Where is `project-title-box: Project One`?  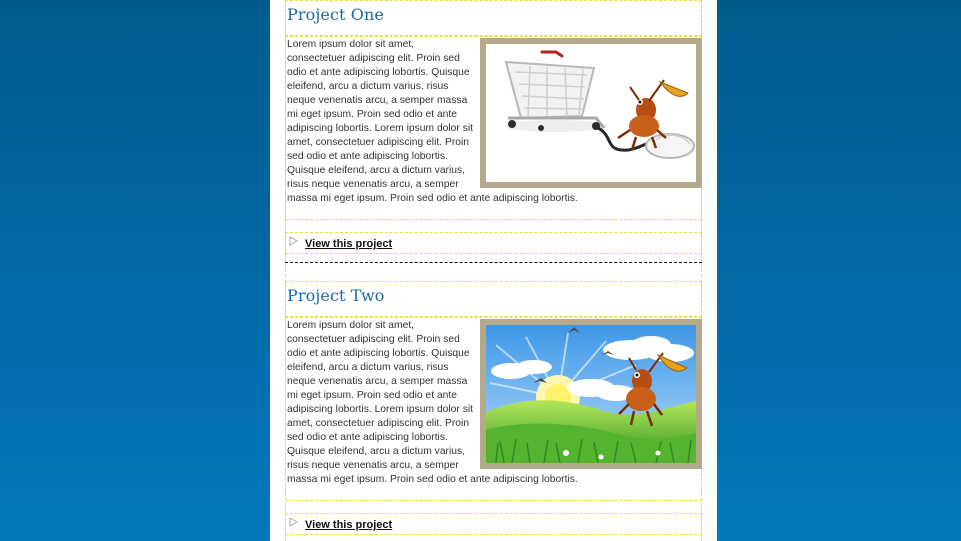
project-title-box: Project One is located at coordinates (493, 18).